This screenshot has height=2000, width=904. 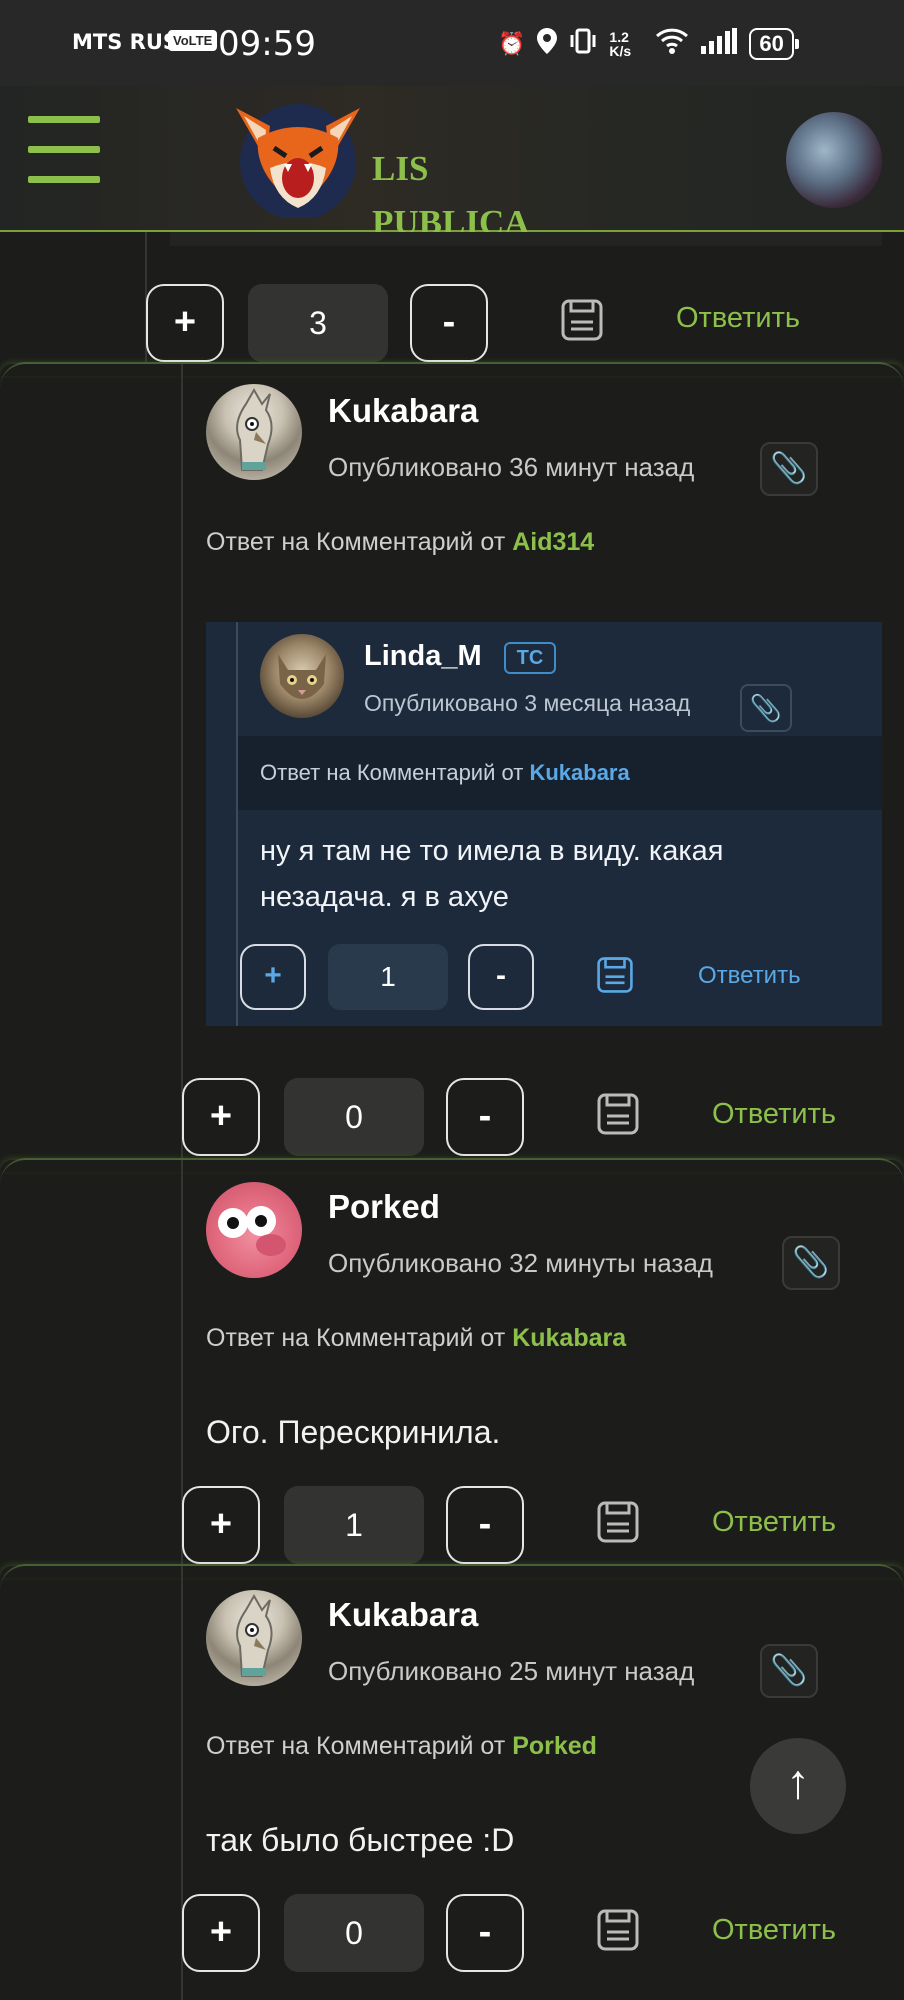 I want to click on comment-timestamp: Опубликовано 25 минут назад, so click(x=511, y=1671).